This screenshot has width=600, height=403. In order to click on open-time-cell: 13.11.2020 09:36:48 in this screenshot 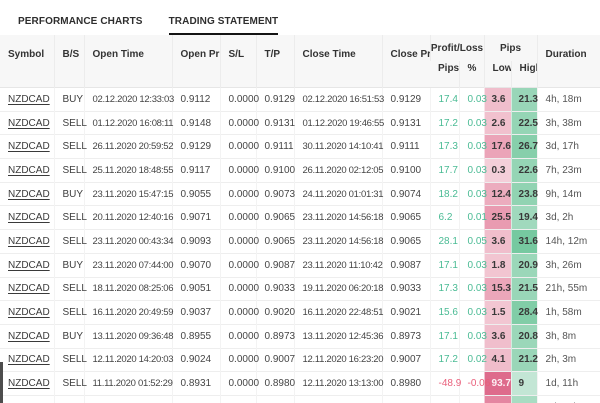, I will do `click(128, 336)`.